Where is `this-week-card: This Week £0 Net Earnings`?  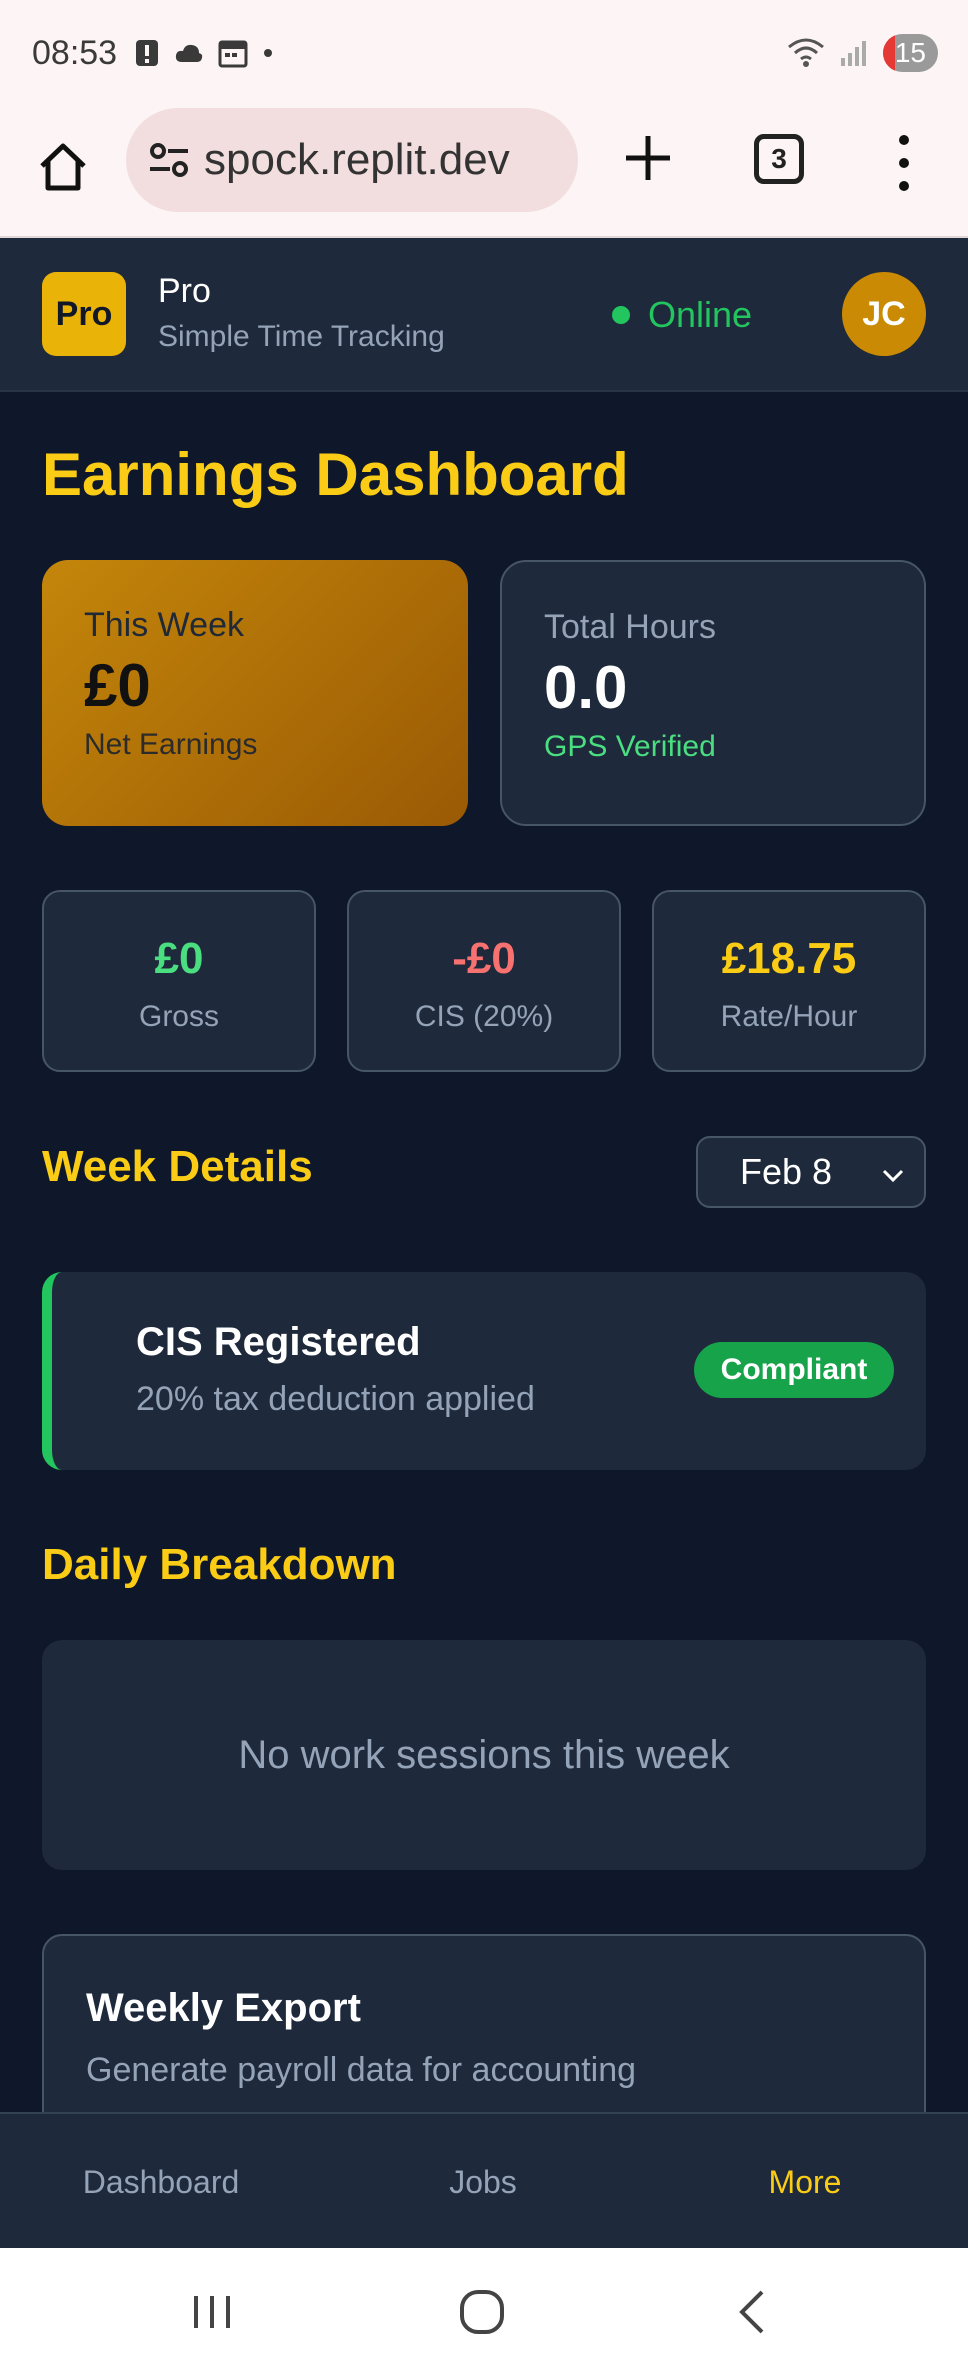
this-week-card: This Week £0 Net Earnings is located at coordinates (255, 693).